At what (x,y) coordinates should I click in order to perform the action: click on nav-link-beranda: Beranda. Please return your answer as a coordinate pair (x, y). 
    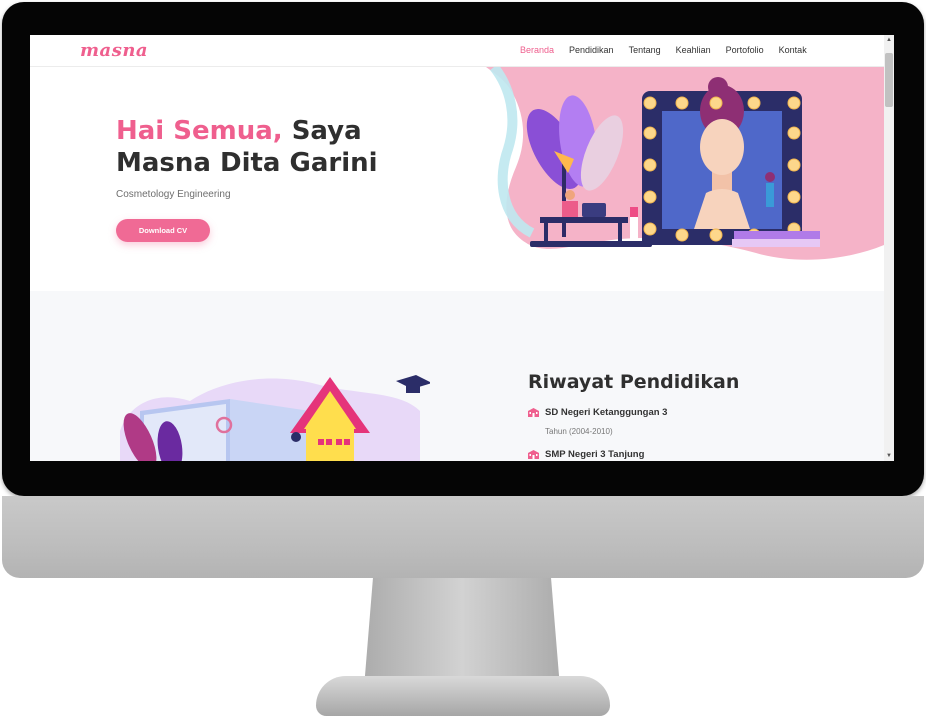
    Looking at the image, I should click on (537, 50).